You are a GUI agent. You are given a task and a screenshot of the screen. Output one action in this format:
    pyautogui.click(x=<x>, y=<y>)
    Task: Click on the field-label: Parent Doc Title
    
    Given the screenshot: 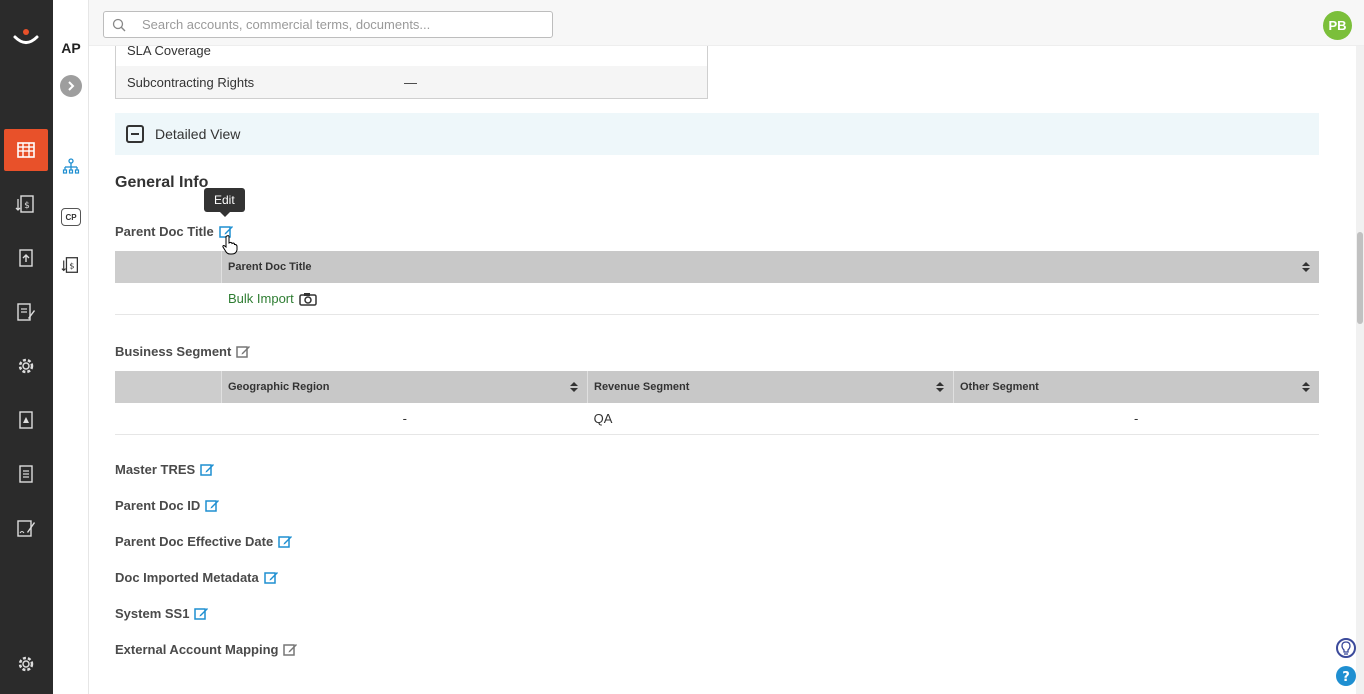 What is the action you would take?
    pyautogui.click(x=164, y=231)
    